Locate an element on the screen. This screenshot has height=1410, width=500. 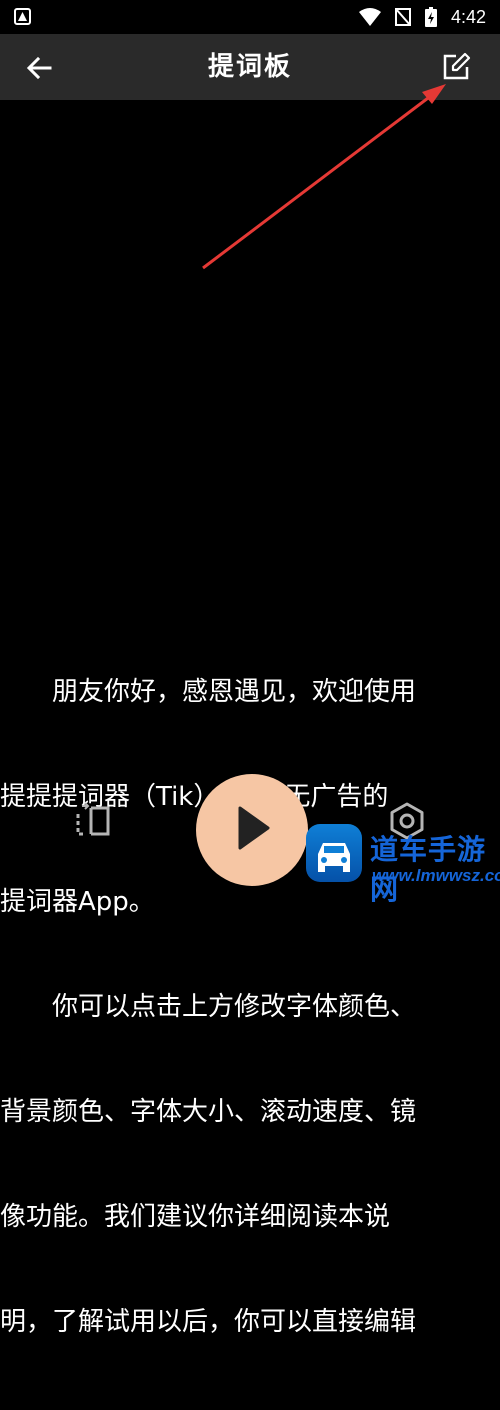
app-toolbar: 提词板 is located at coordinates (250, 67).